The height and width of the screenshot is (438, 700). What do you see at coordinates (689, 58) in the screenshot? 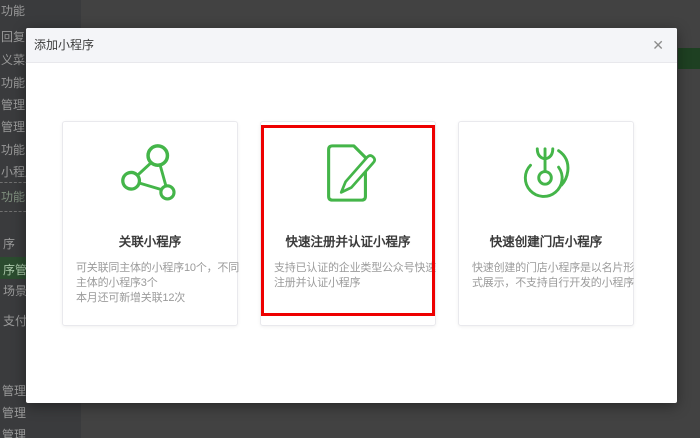
I see `clipped-green-button` at bounding box center [689, 58].